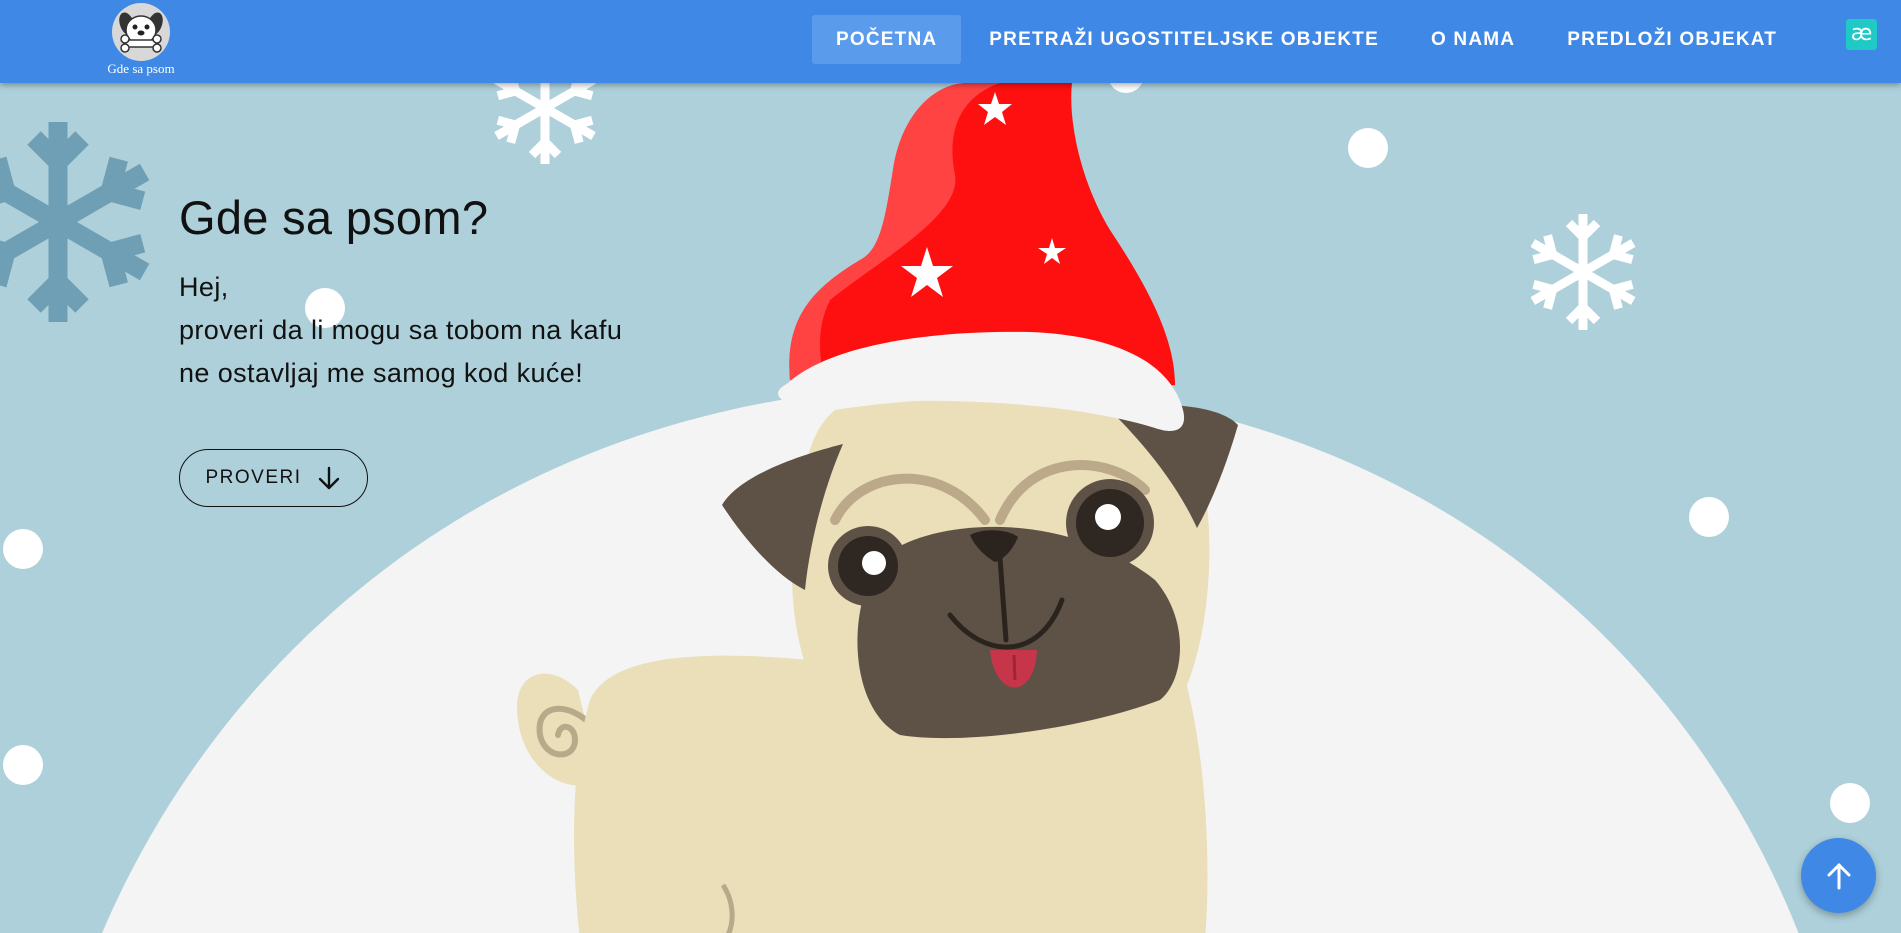  I want to click on proveri-button: PROVERI, so click(273, 478).